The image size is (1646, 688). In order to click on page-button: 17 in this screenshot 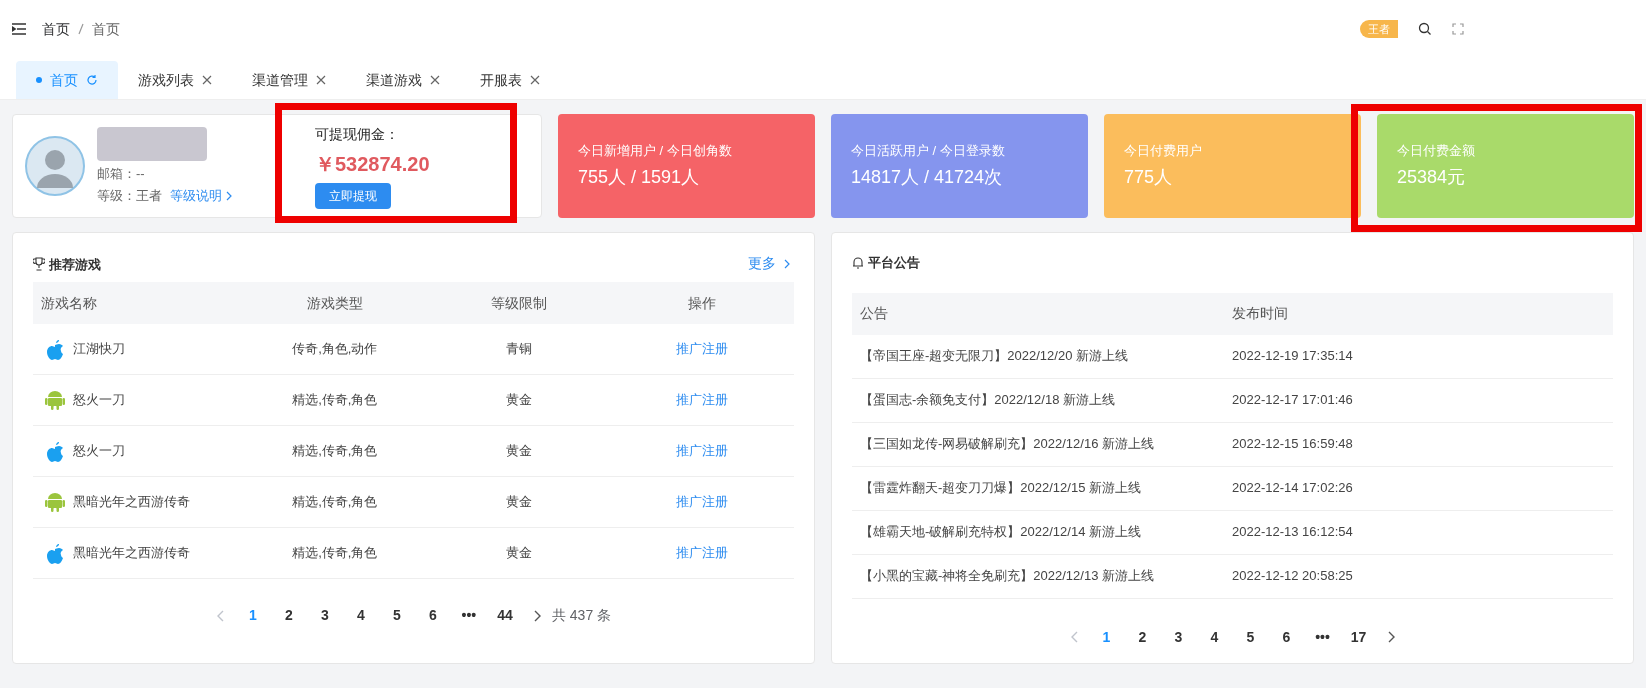, I will do `click(1358, 637)`.